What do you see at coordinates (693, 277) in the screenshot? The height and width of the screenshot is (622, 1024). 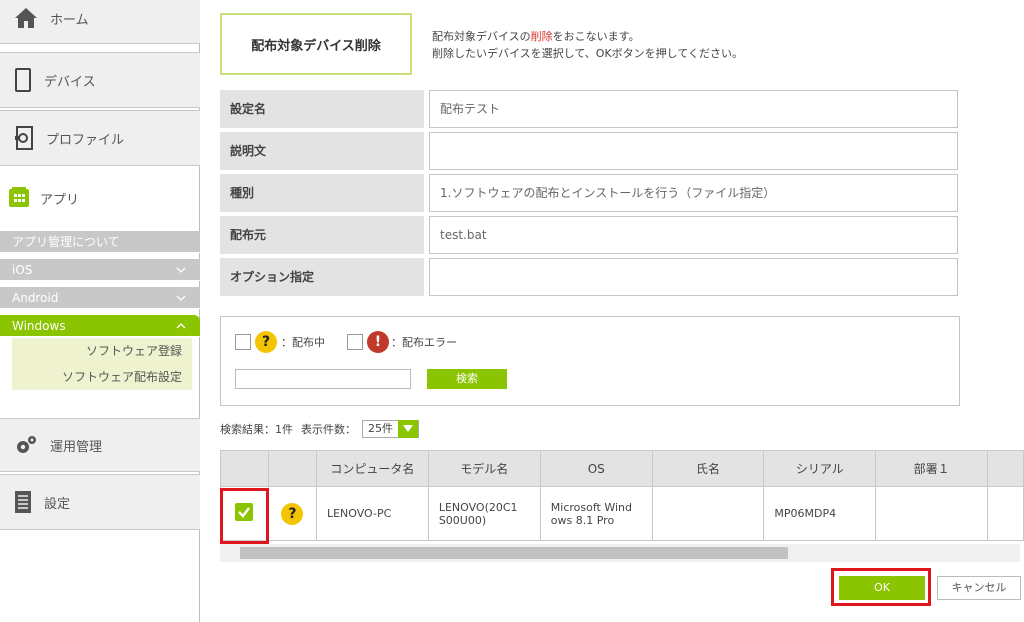 I see `option-field` at bounding box center [693, 277].